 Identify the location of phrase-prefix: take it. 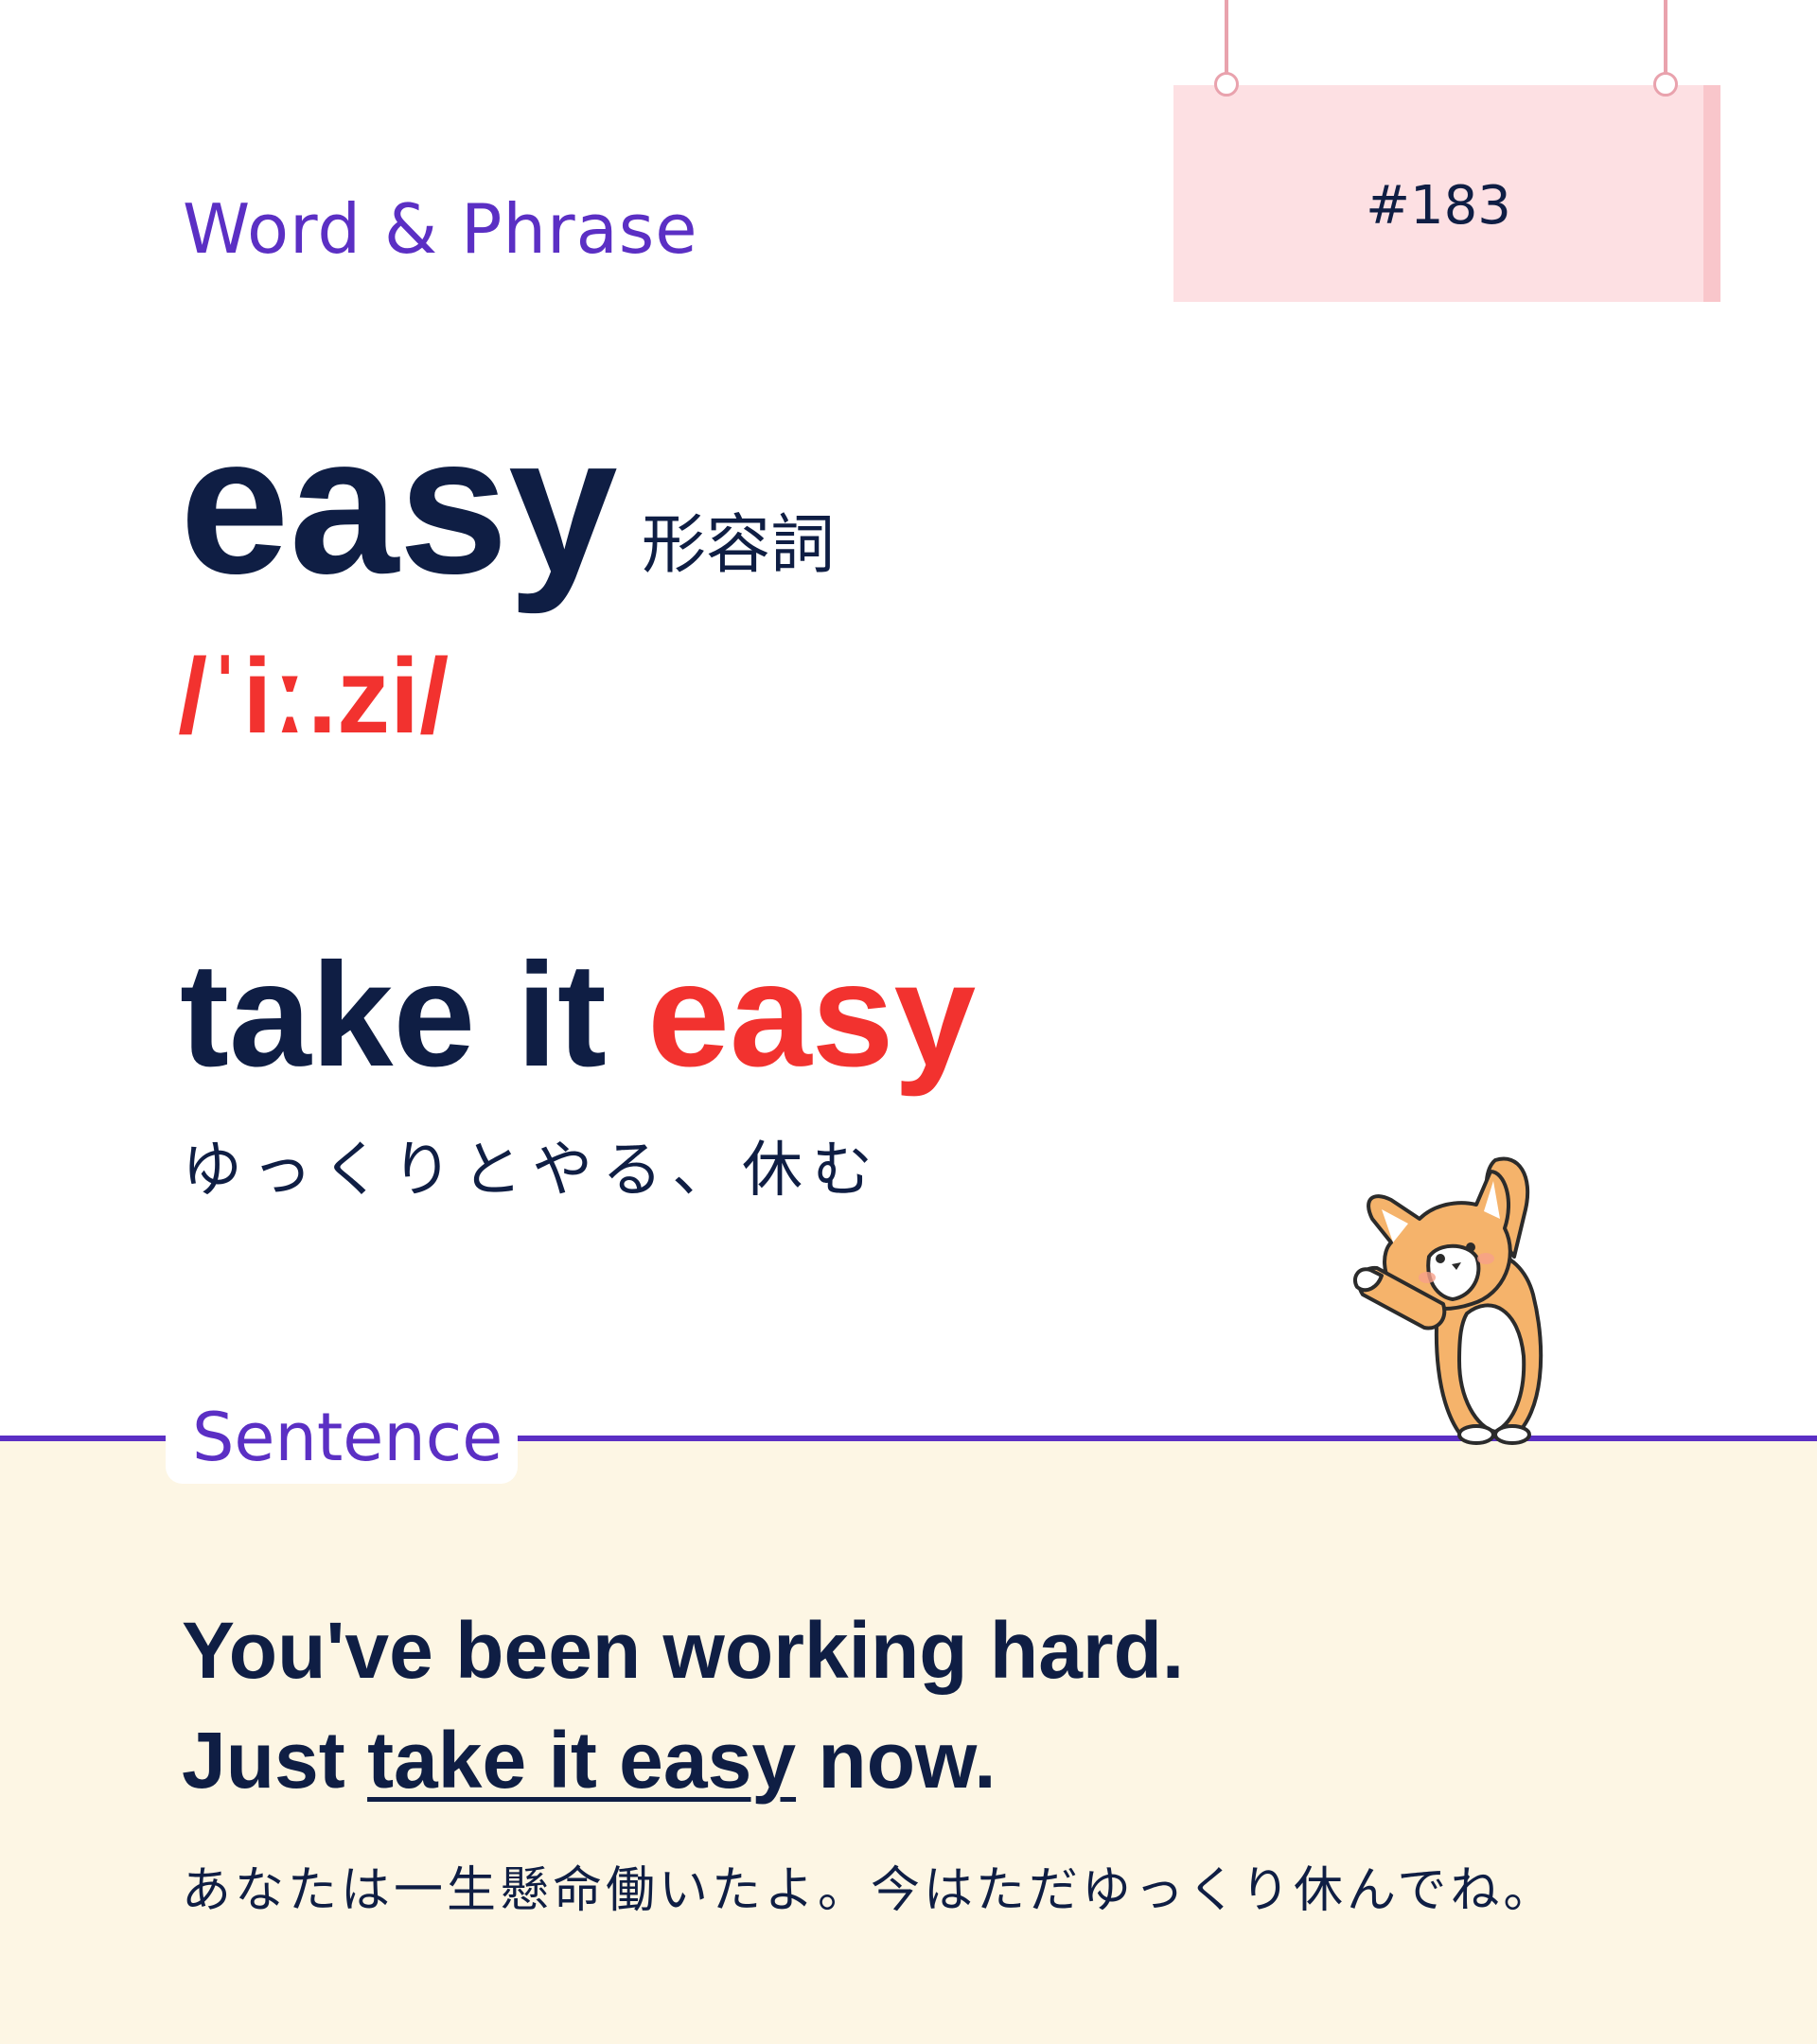
(414, 1015).